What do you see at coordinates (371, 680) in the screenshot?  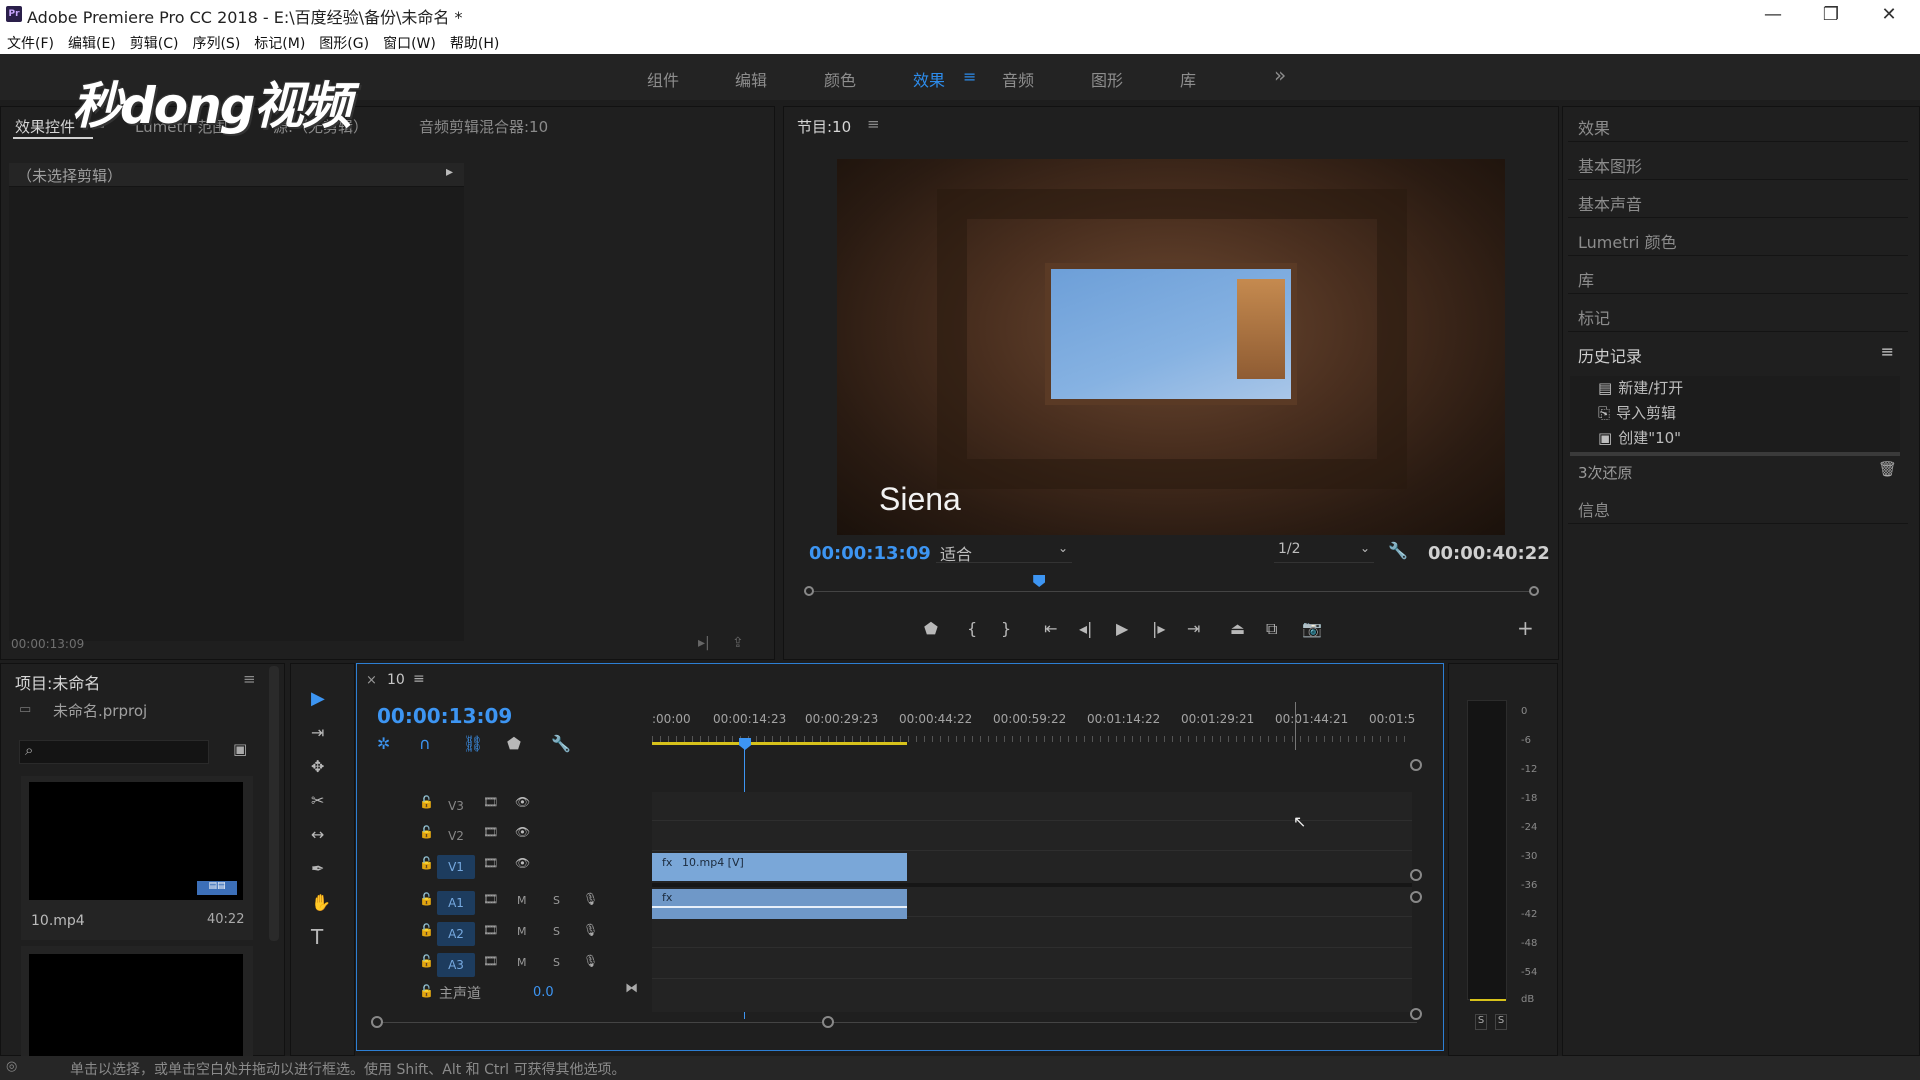 I see `close-sequence-icon: ×` at bounding box center [371, 680].